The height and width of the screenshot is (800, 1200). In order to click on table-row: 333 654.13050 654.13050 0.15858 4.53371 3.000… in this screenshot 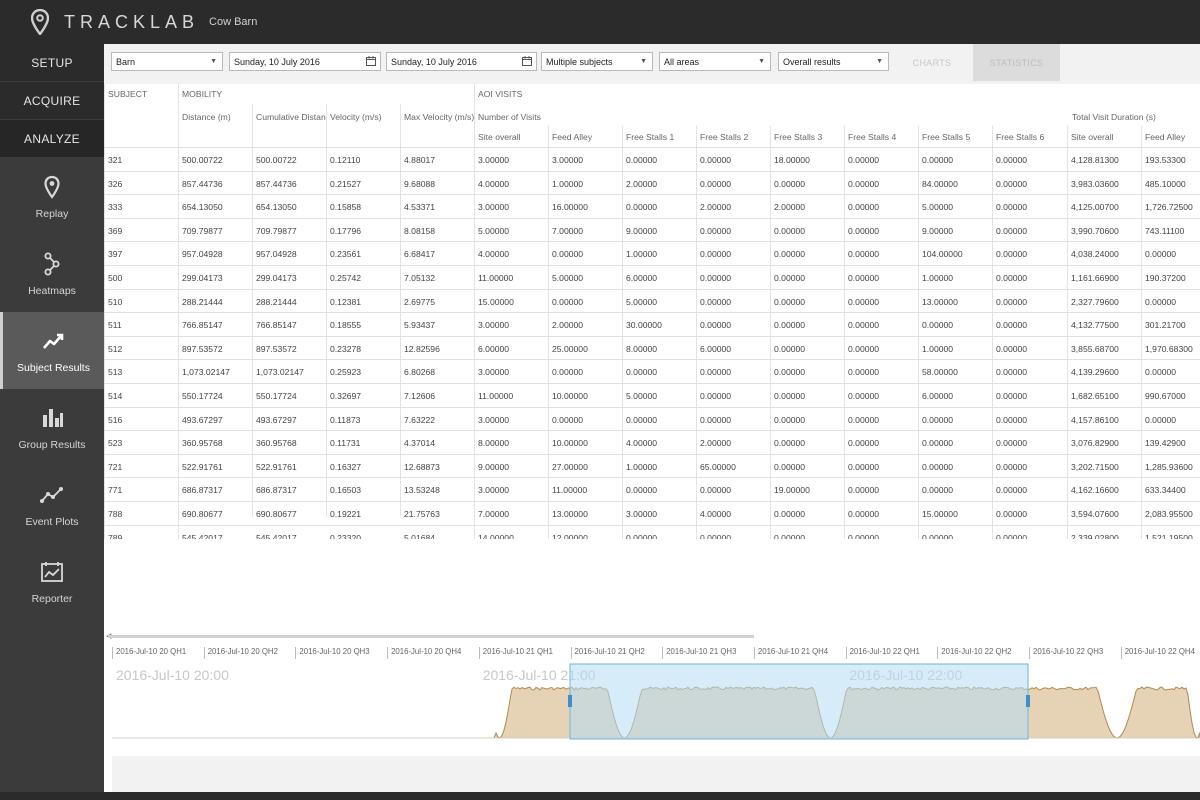, I will do `click(652, 207)`.